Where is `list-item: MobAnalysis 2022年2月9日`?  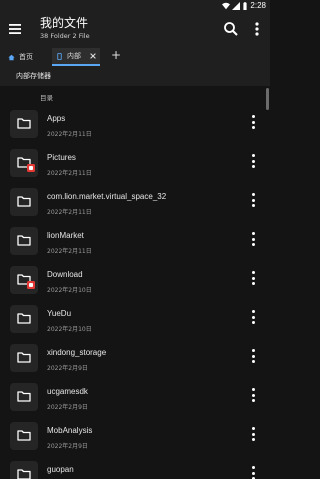
list-item: MobAnalysis 2022年2月9日 is located at coordinates (135, 435).